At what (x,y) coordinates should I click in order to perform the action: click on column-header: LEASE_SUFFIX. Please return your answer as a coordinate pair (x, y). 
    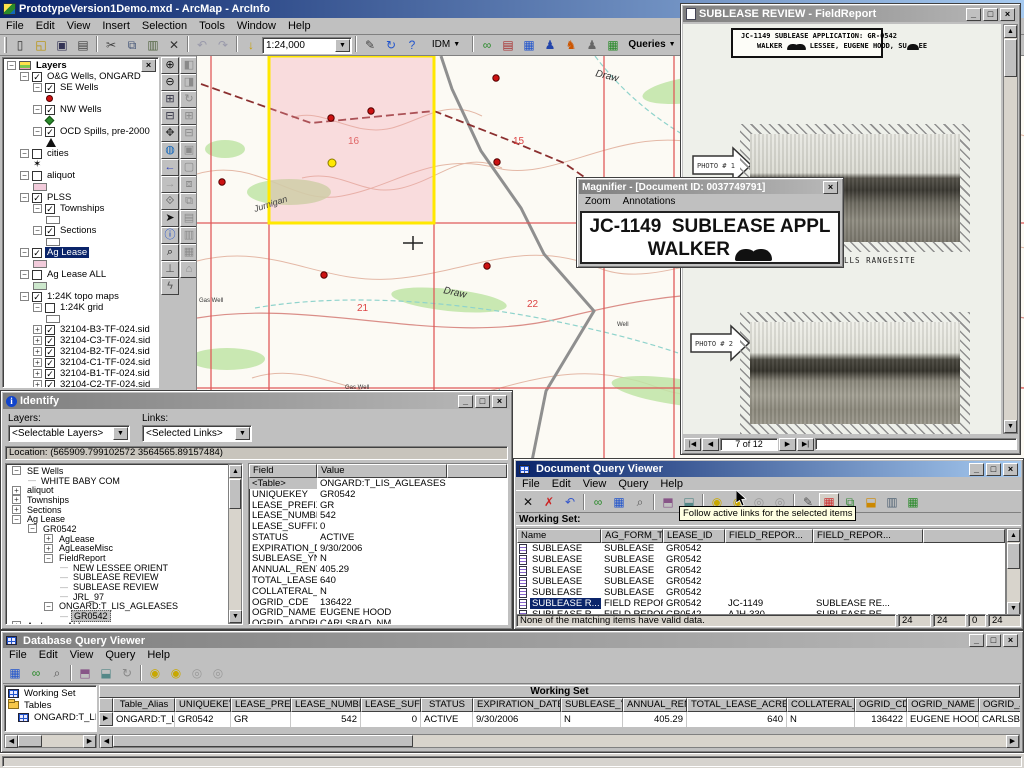
    Looking at the image, I should click on (391, 705).